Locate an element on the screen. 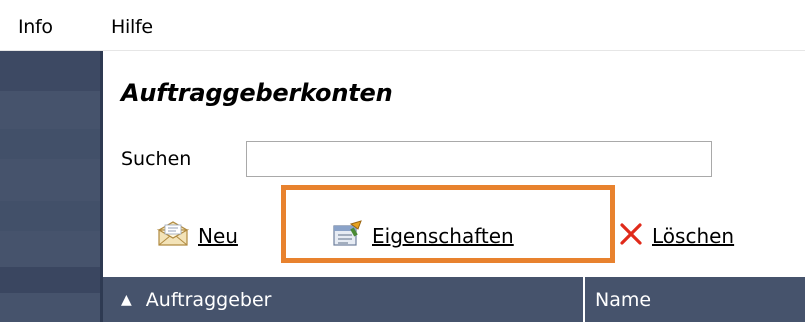  column-header-label: Auftraggeber is located at coordinates (208, 299).